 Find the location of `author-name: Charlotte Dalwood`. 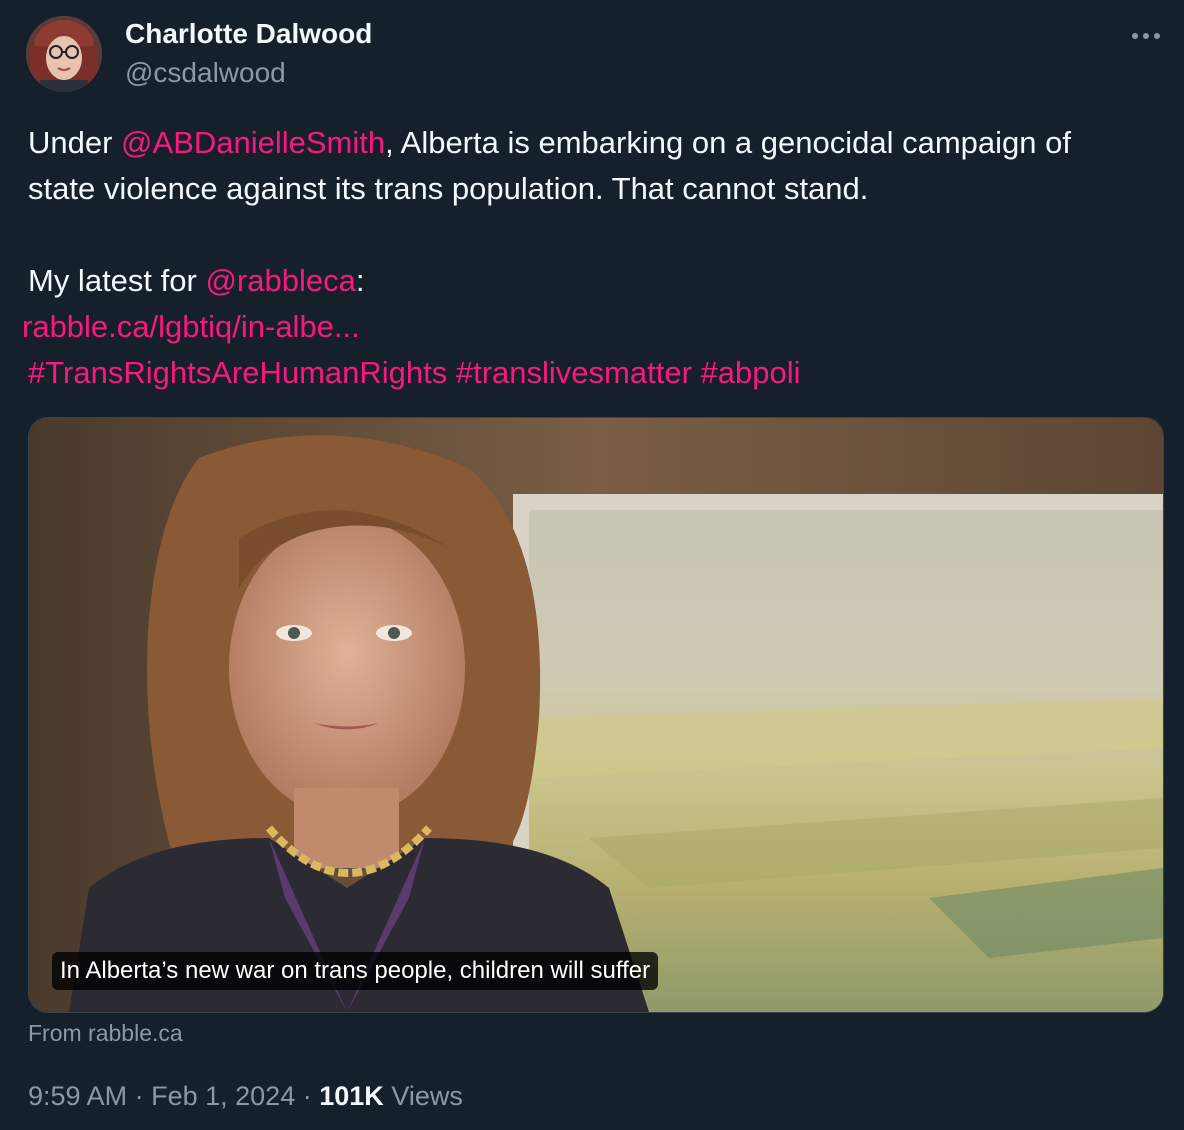

author-name: Charlotte Dalwood is located at coordinates (248, 34).